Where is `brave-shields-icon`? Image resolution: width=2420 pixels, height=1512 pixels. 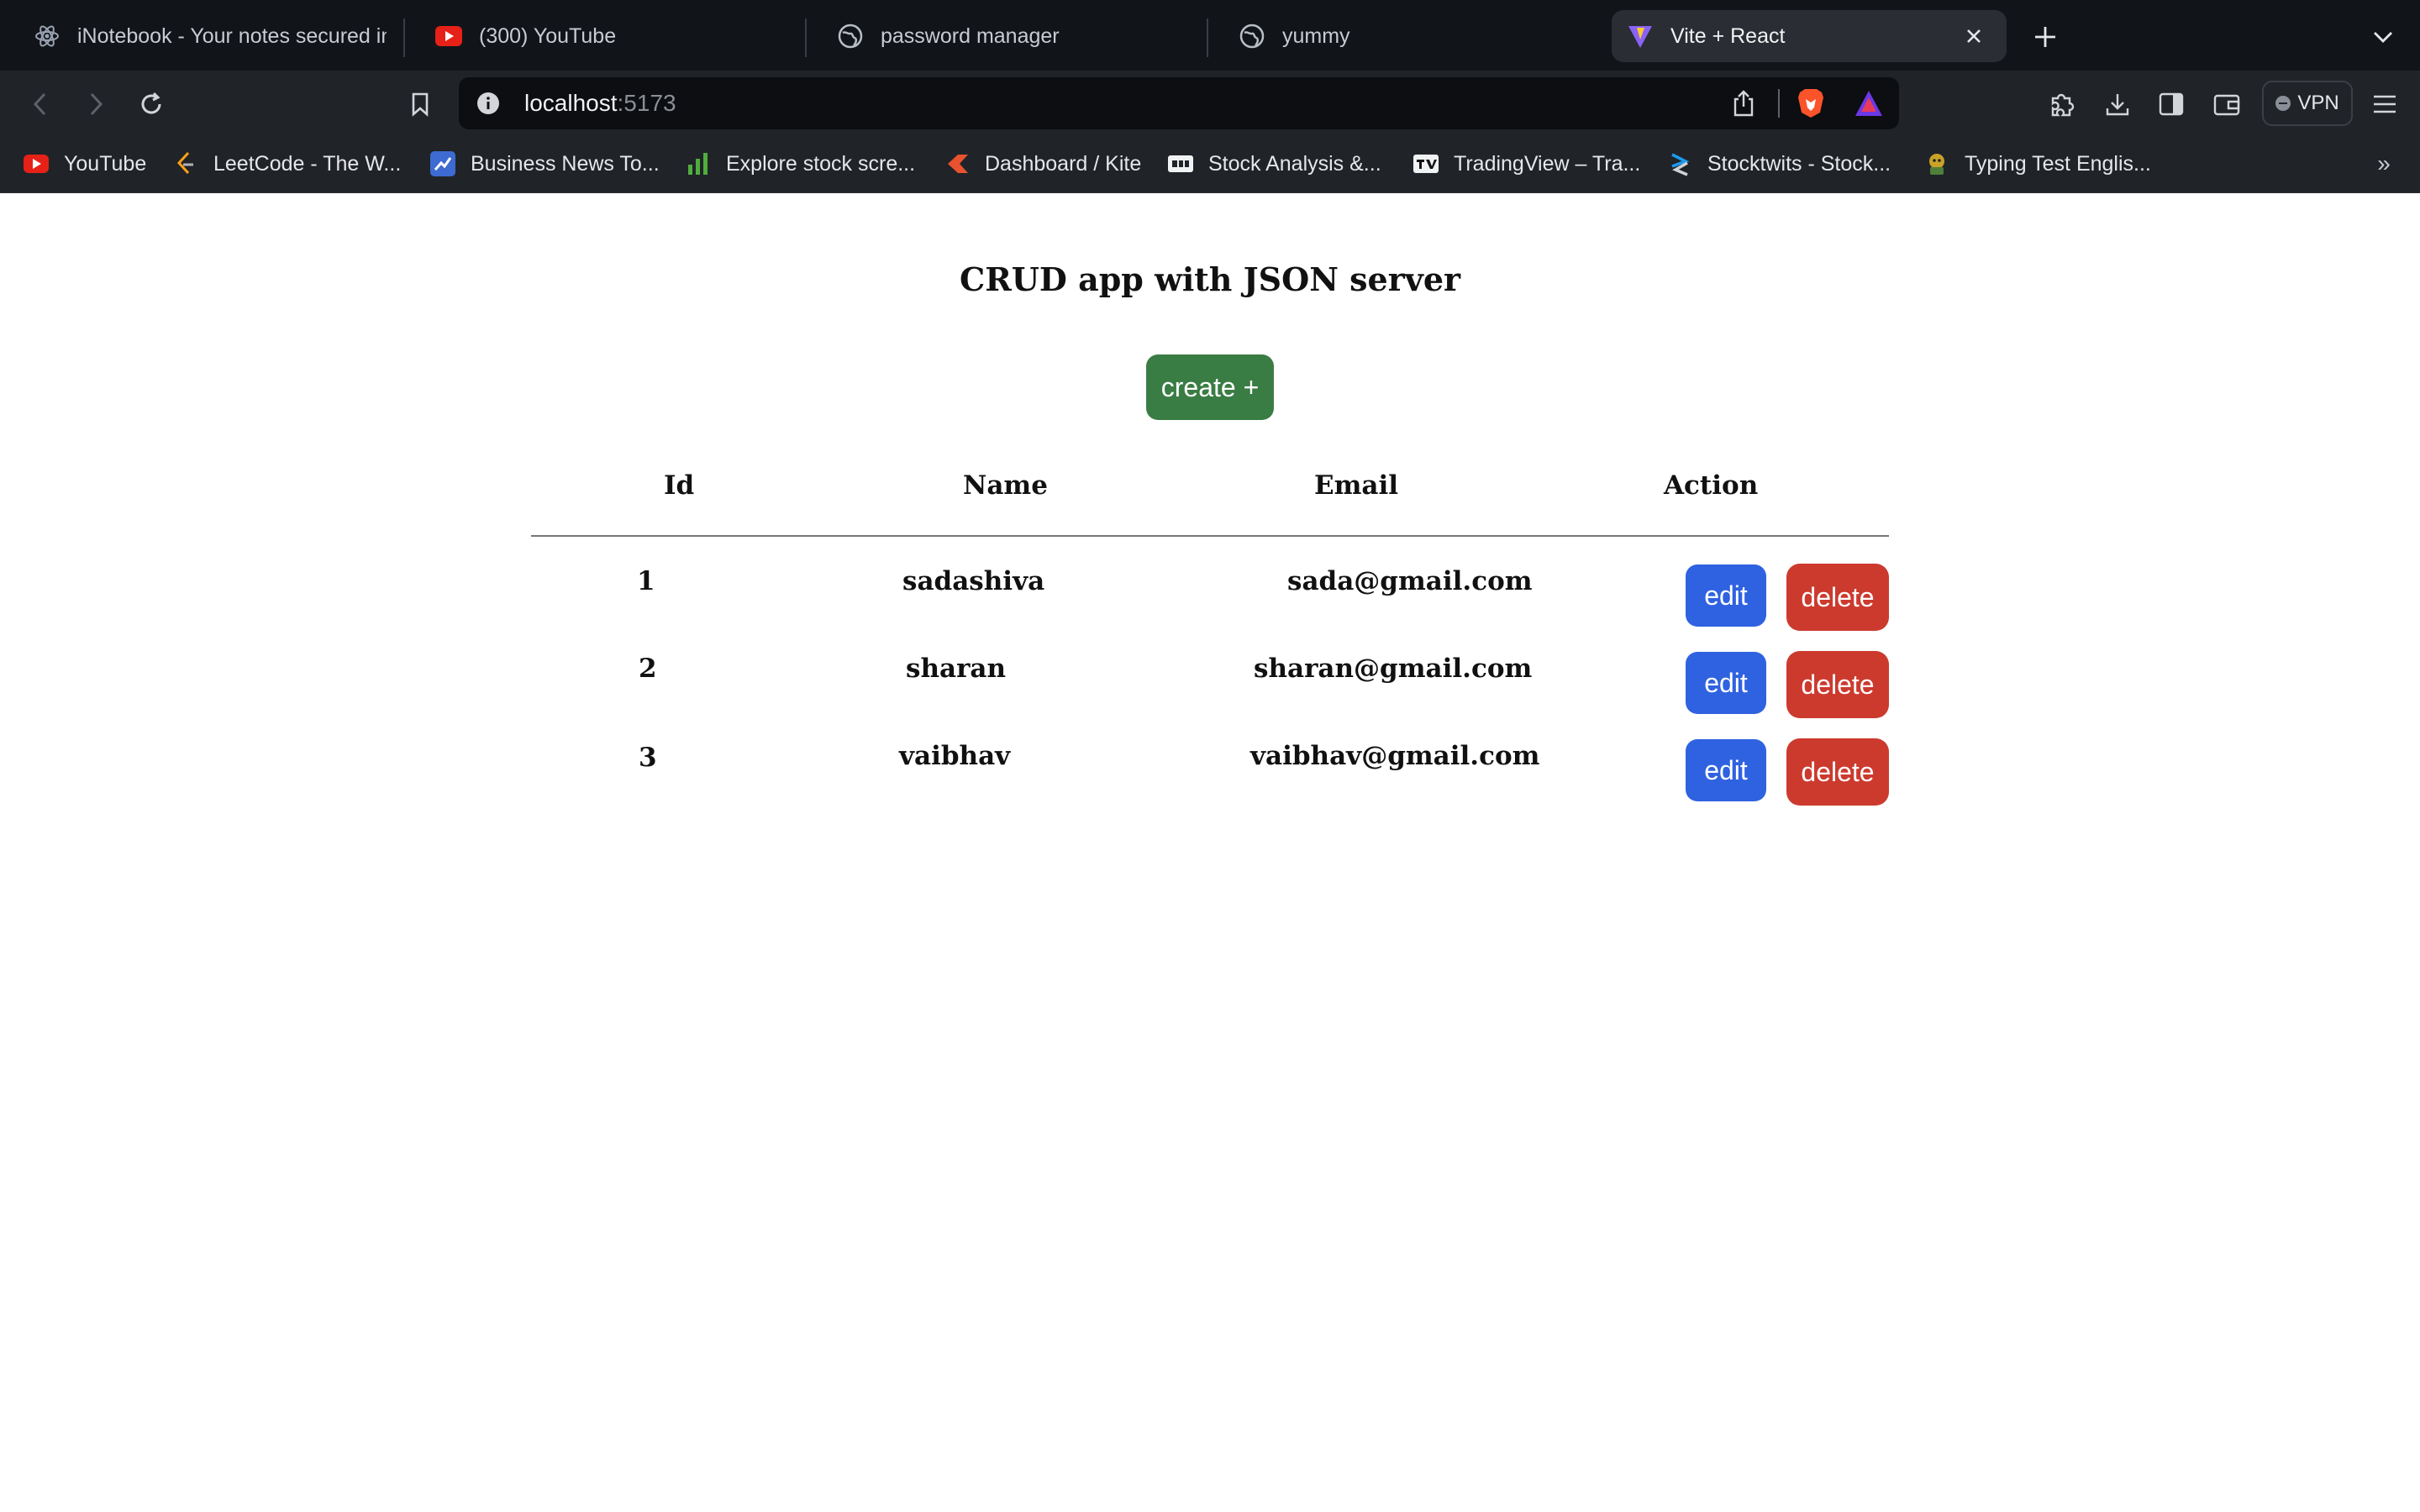 brave-shields-icon is located at coordinates (1811, 105).